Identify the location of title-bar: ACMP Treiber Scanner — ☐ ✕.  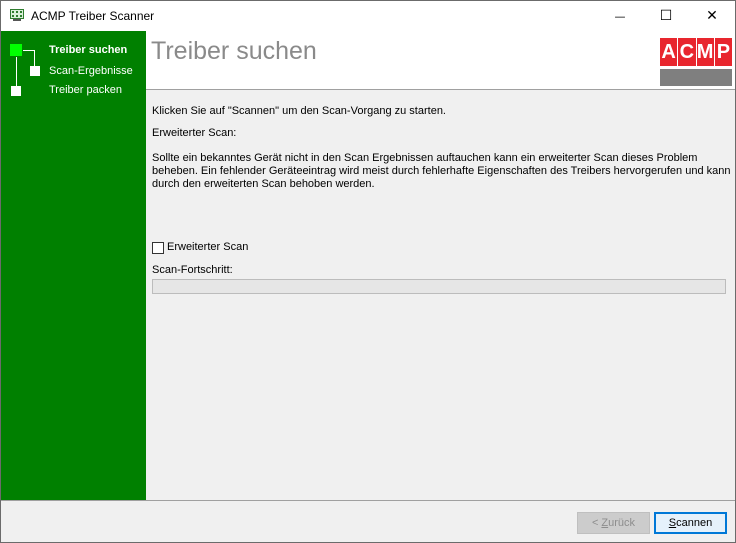
(368, 16).